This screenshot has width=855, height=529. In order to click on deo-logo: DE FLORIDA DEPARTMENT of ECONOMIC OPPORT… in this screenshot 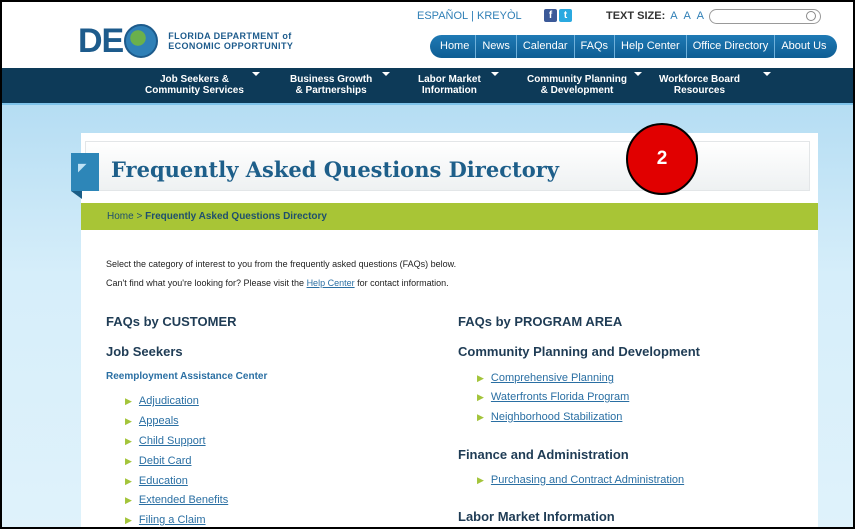, I will do `click(185, 41)`.